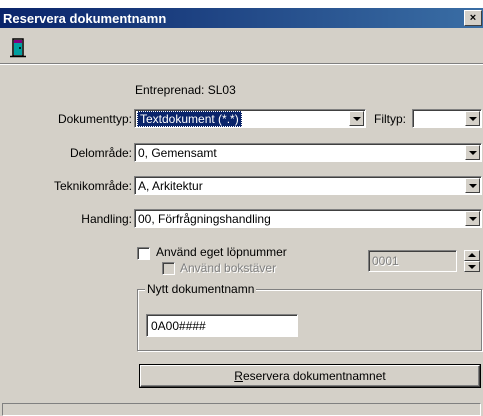 The height and width of the screenshot is (416, 483). What do you see at coordinates (241, 64) in the screenshot?
I see `toolbar-separator` at bounding box center [241, 64].